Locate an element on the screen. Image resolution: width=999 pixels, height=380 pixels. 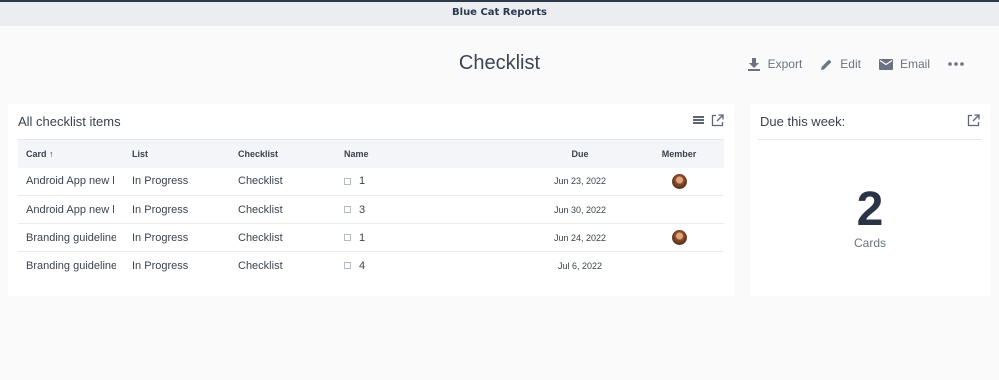
mail-icon is located at coordinates (885, 64).